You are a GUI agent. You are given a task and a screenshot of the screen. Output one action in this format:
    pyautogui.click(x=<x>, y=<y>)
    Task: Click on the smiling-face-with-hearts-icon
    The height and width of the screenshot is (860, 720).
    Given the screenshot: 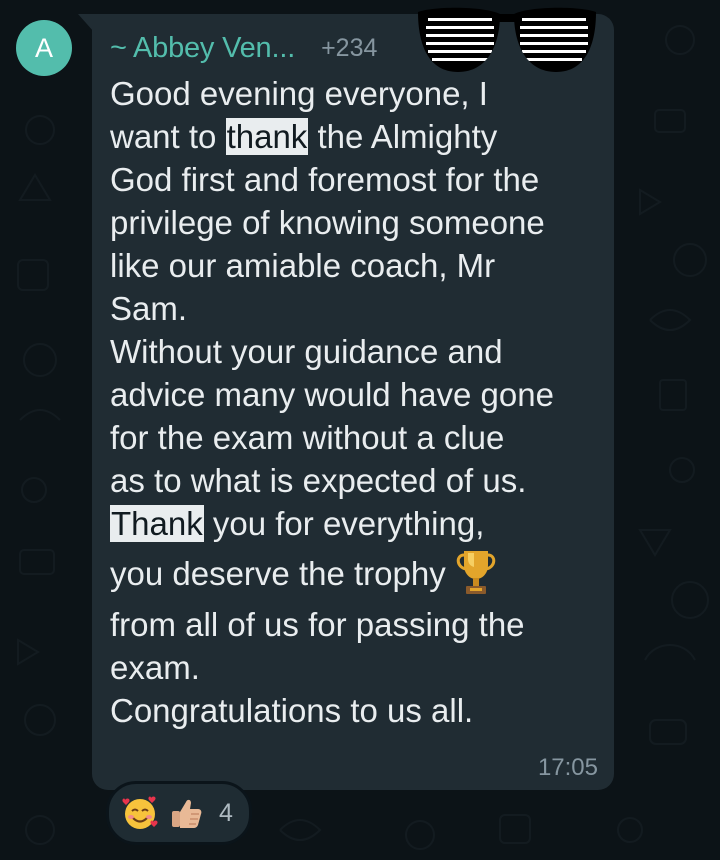 What is the action you would take?
    pyautogui.click(x=140, y=812)
    